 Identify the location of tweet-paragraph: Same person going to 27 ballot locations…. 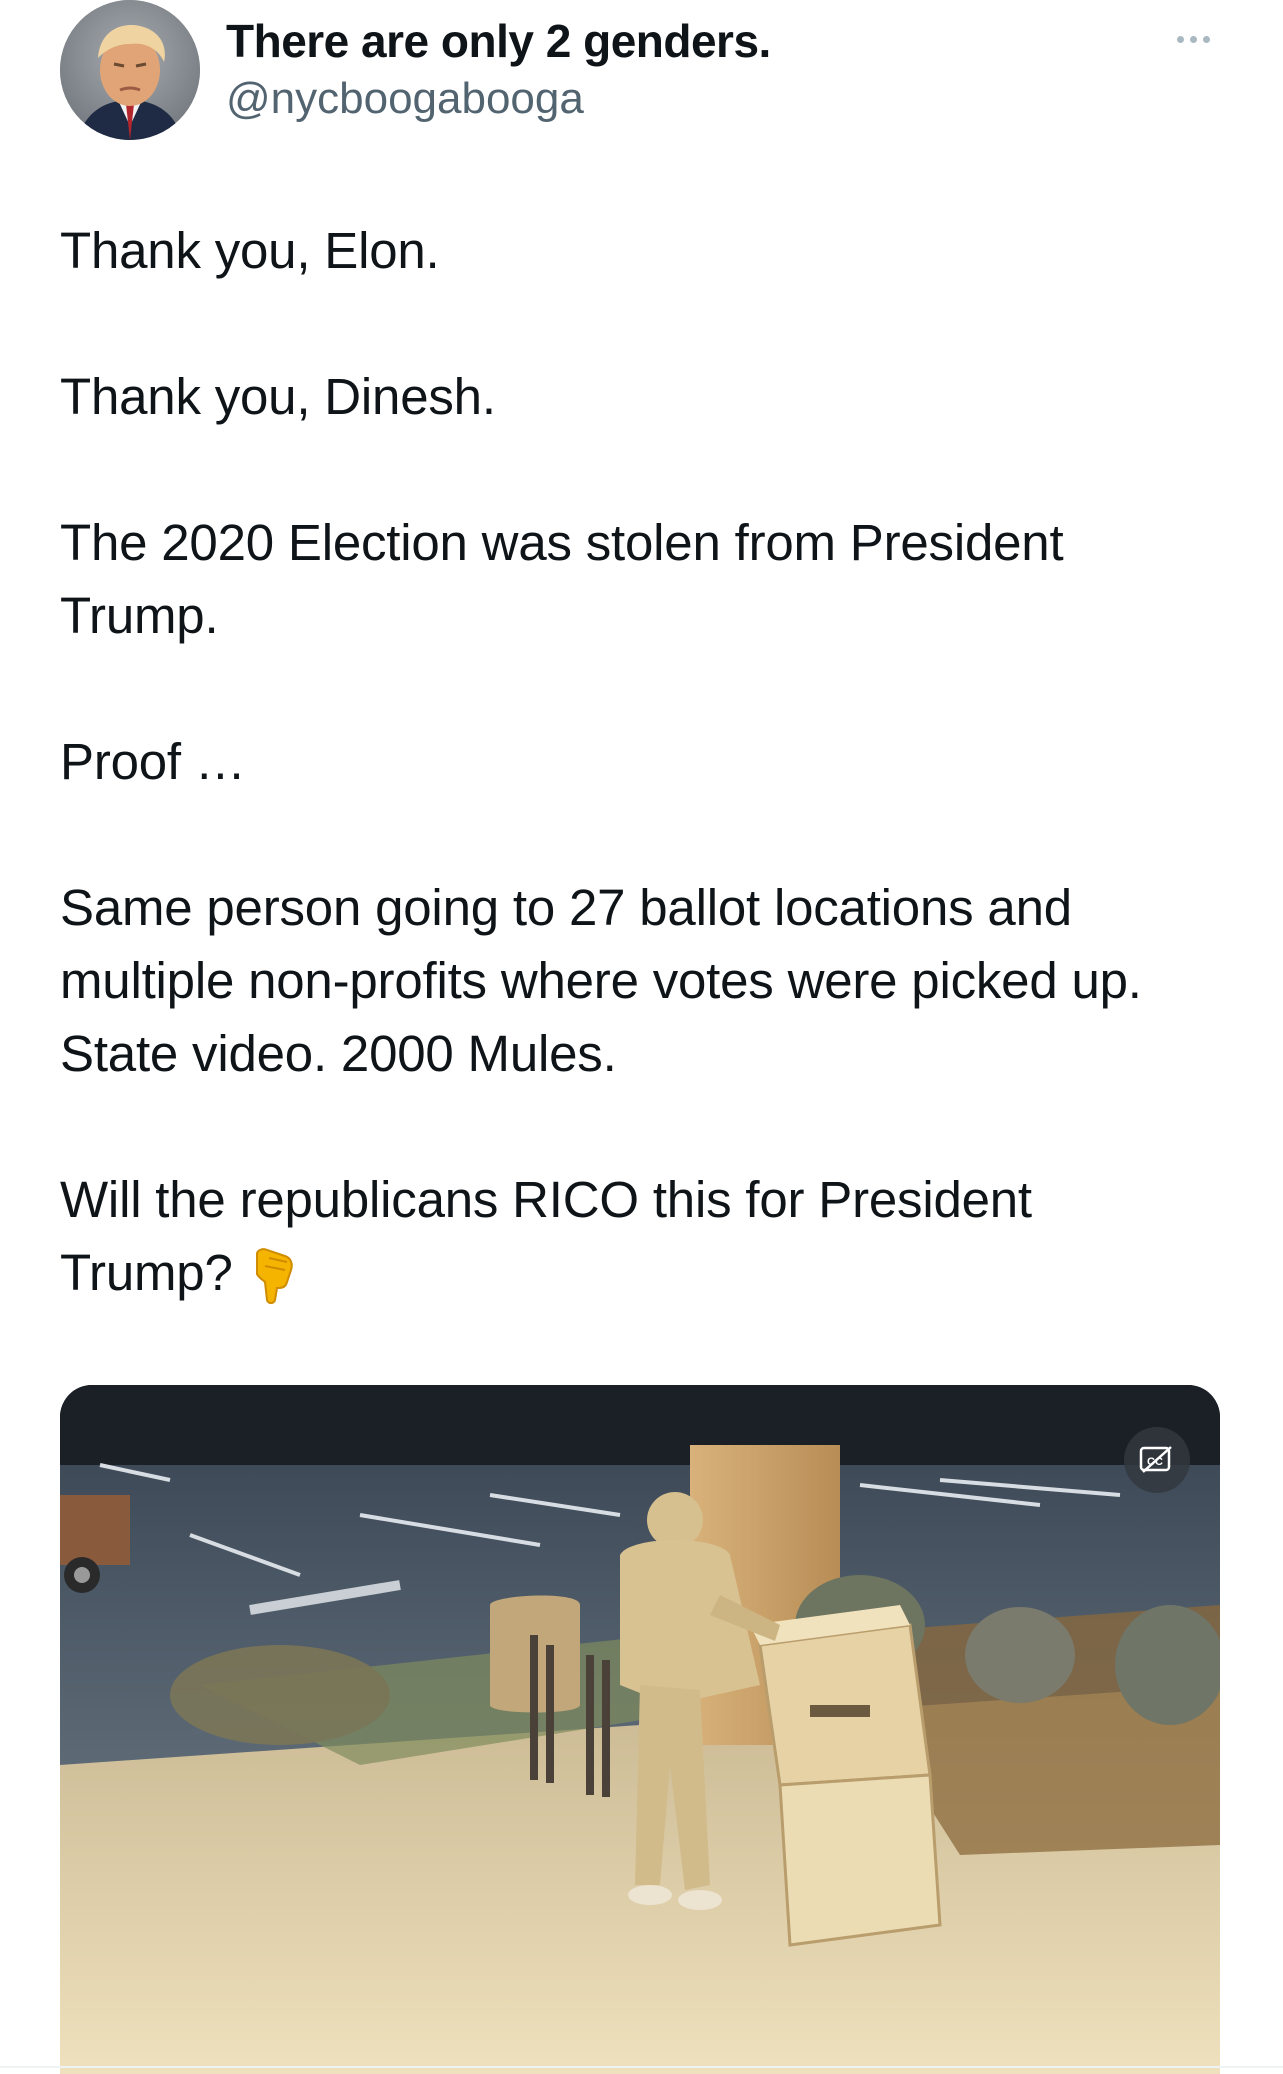
(601, 980).